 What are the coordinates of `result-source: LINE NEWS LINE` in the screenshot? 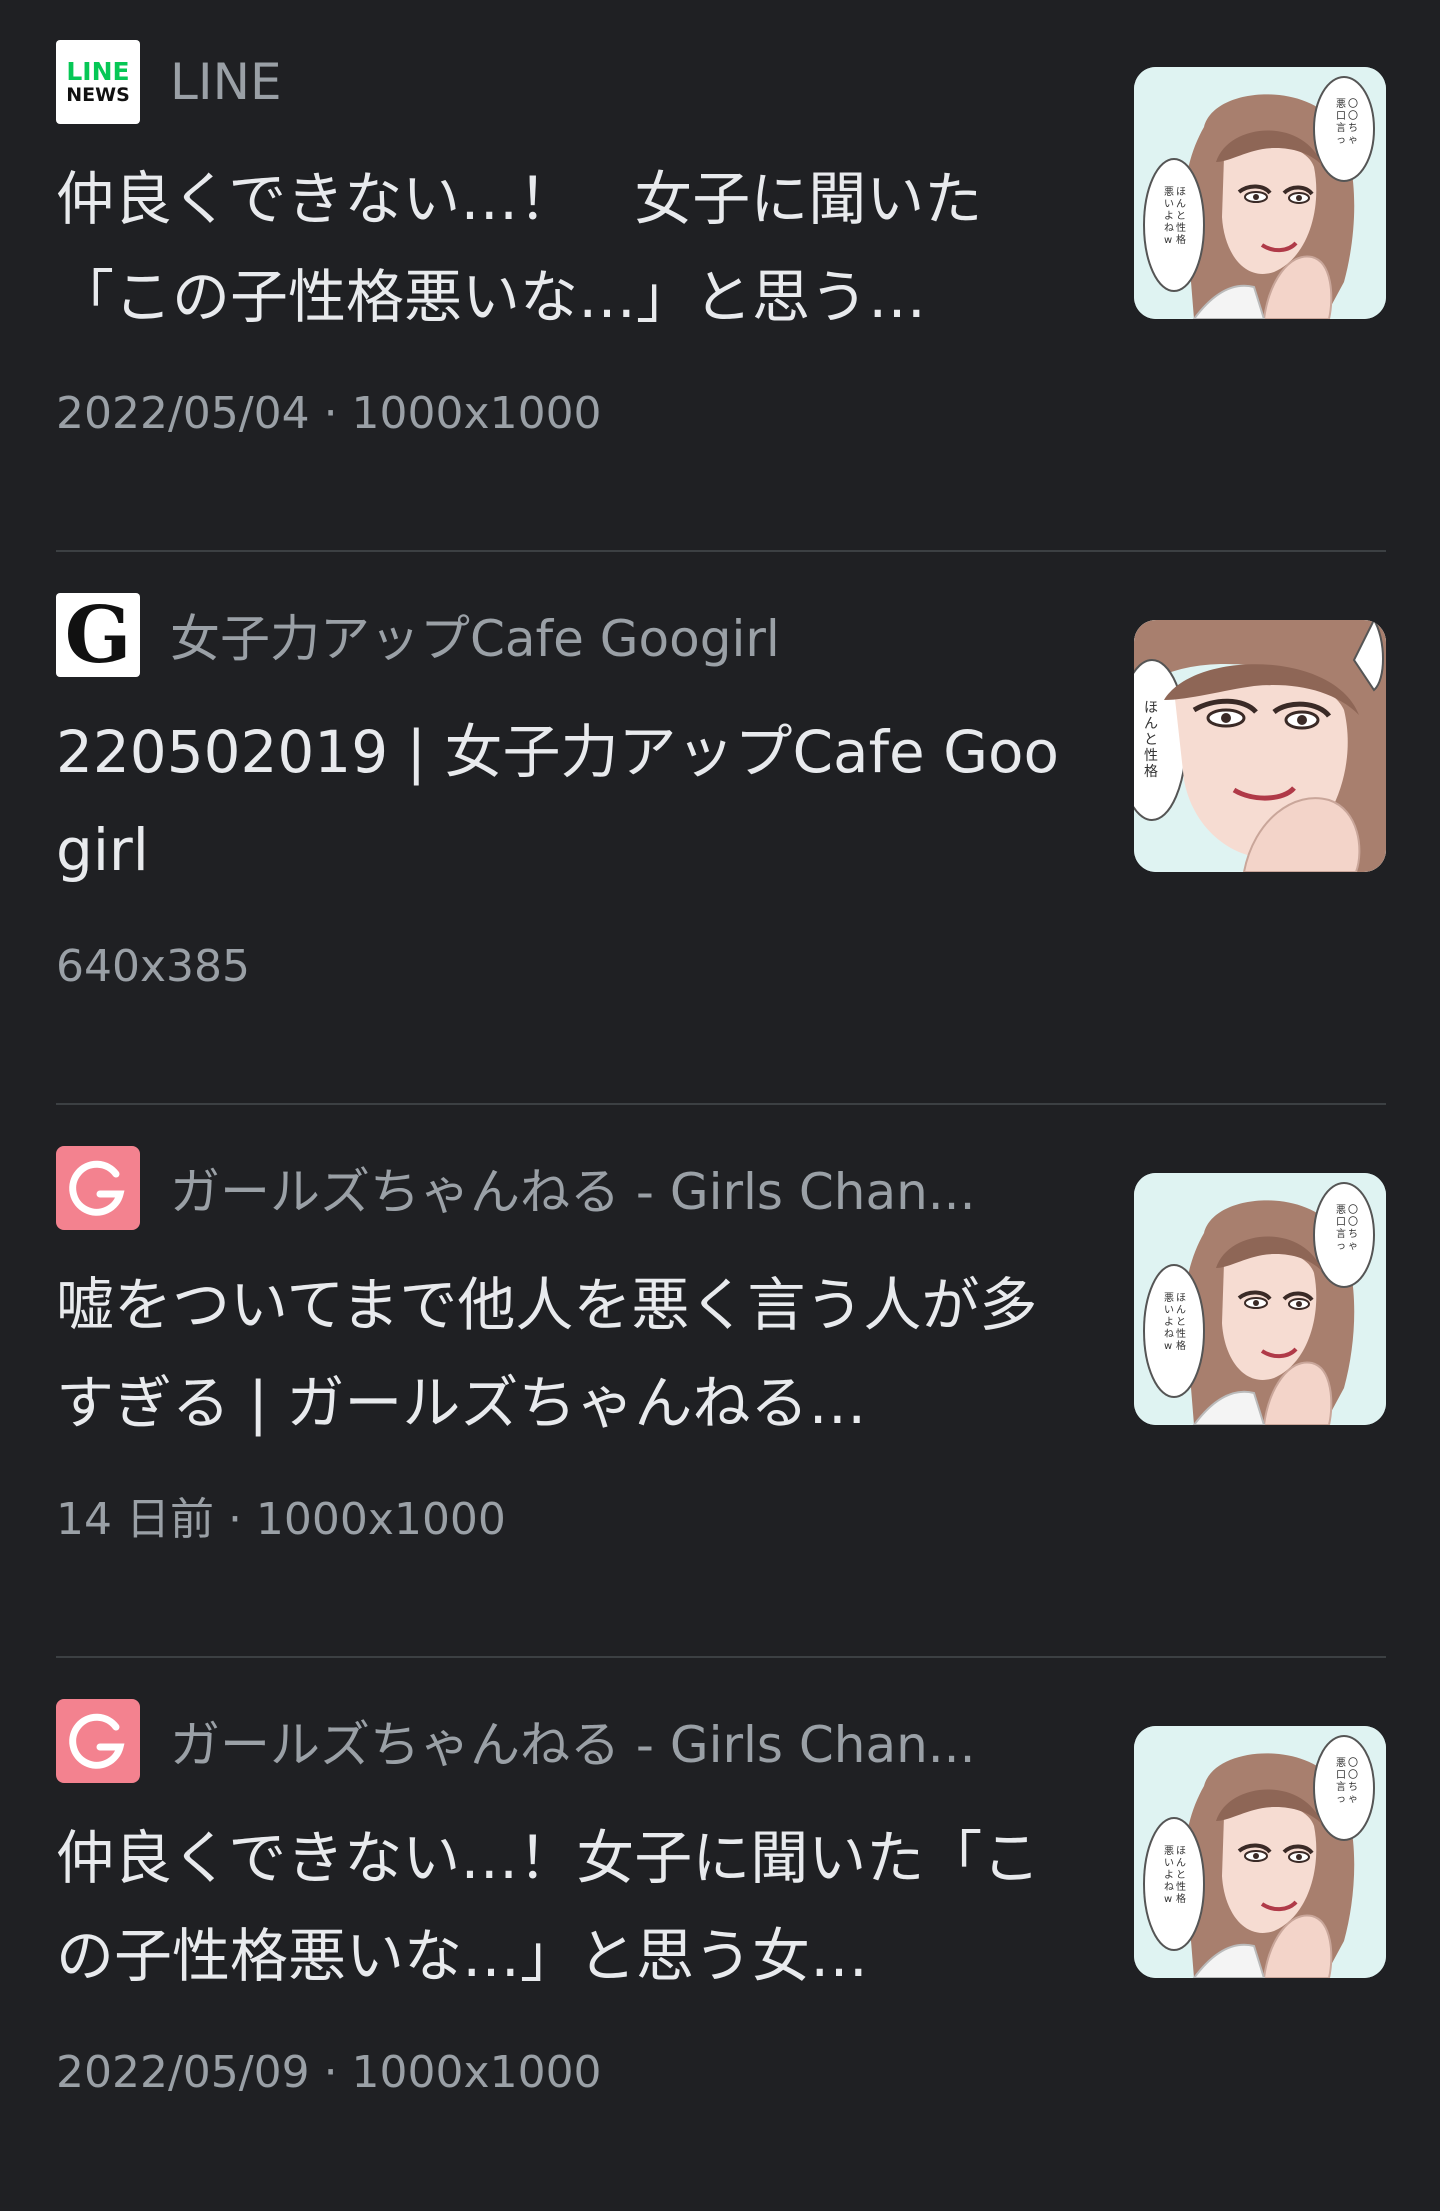 It's located at (561, 82).